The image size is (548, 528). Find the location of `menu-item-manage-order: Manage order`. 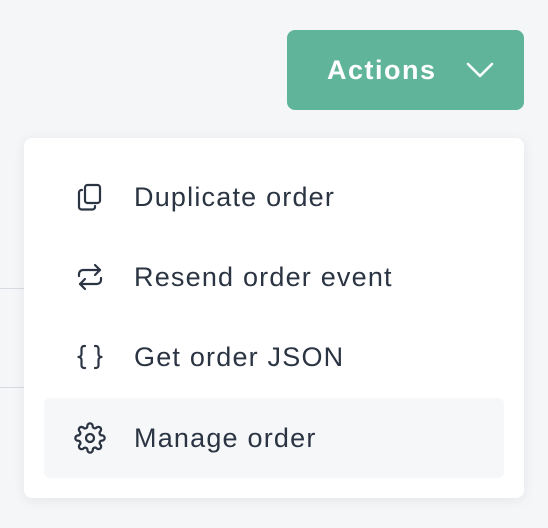

menu-item-manage-order: Manage order is located at coordinates (274, 438).